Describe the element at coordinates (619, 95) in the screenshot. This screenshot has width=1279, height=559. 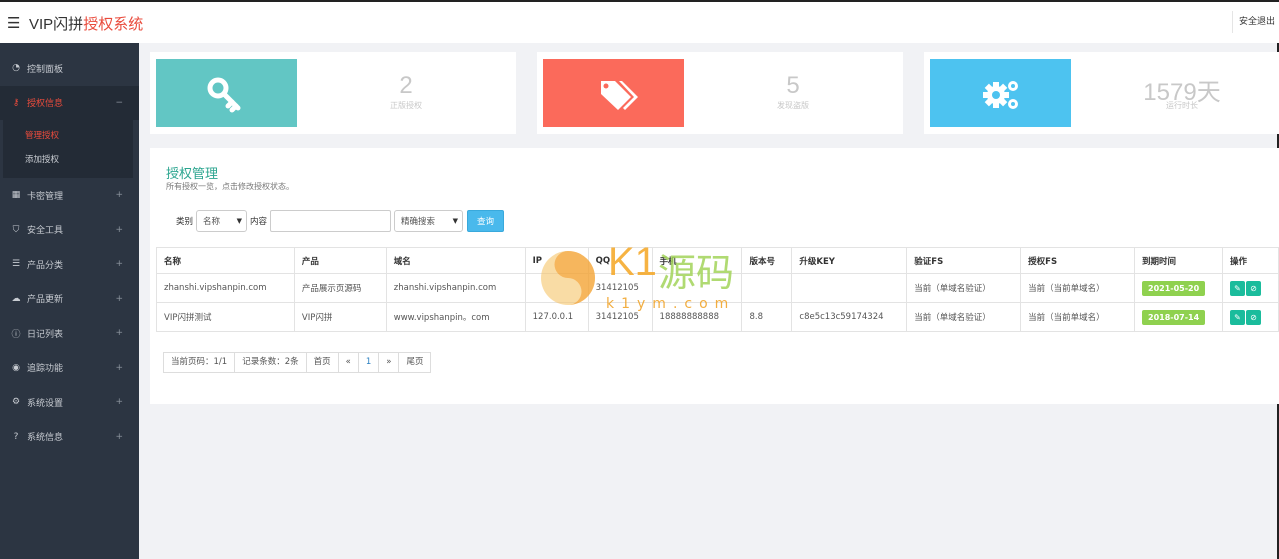
I see `tags-icon` at that location.